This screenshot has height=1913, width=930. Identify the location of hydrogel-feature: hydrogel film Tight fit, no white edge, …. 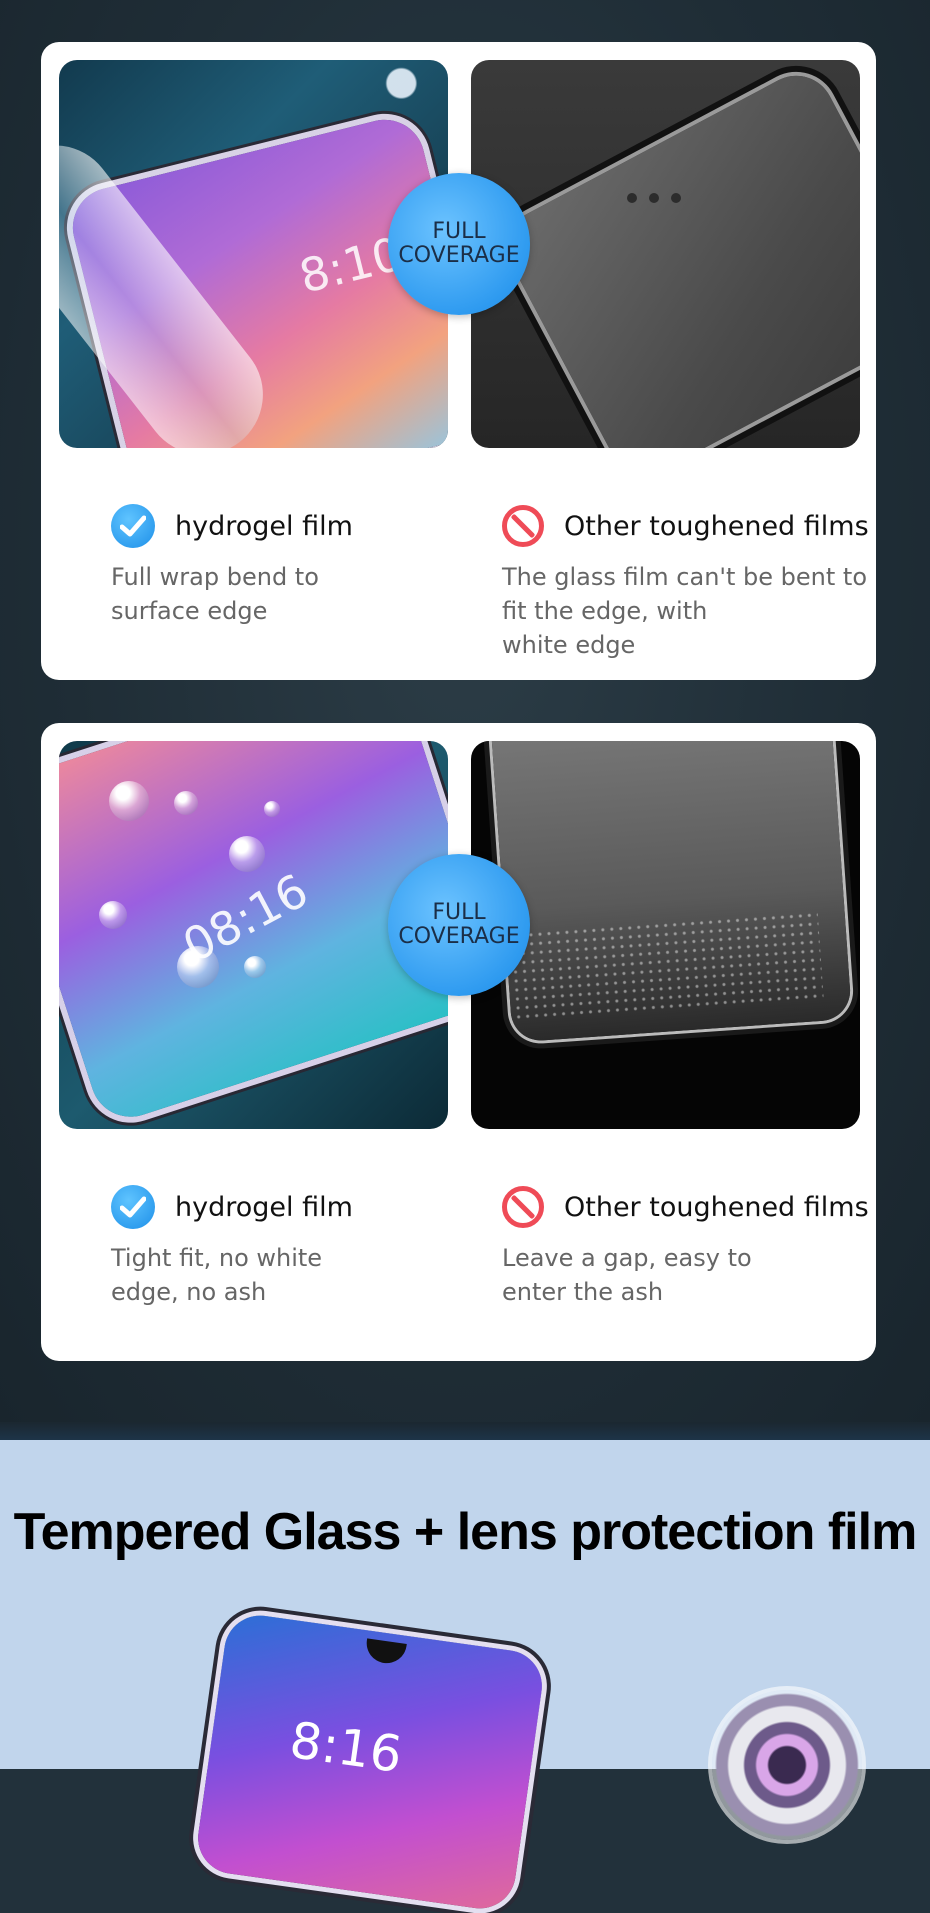
(232, 1246).